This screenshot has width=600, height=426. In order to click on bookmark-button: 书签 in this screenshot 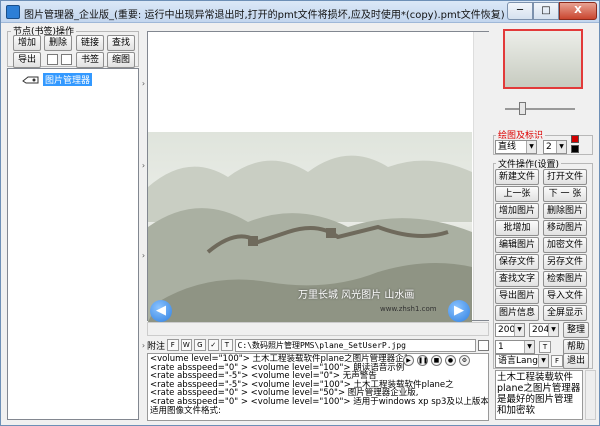, I will do `click(90, 60)`.